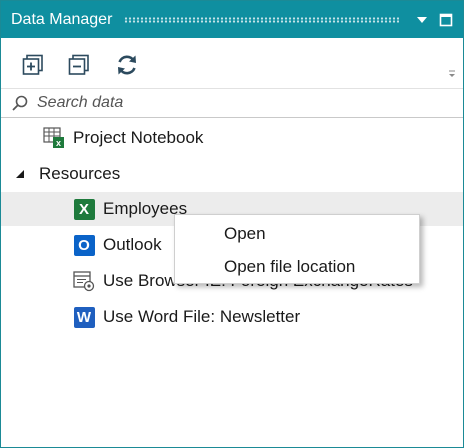 This screenshot has height=448, width=464. Describe the element at coordinates (261, 19) in the screenshot. I see `drag-grip` at that location.